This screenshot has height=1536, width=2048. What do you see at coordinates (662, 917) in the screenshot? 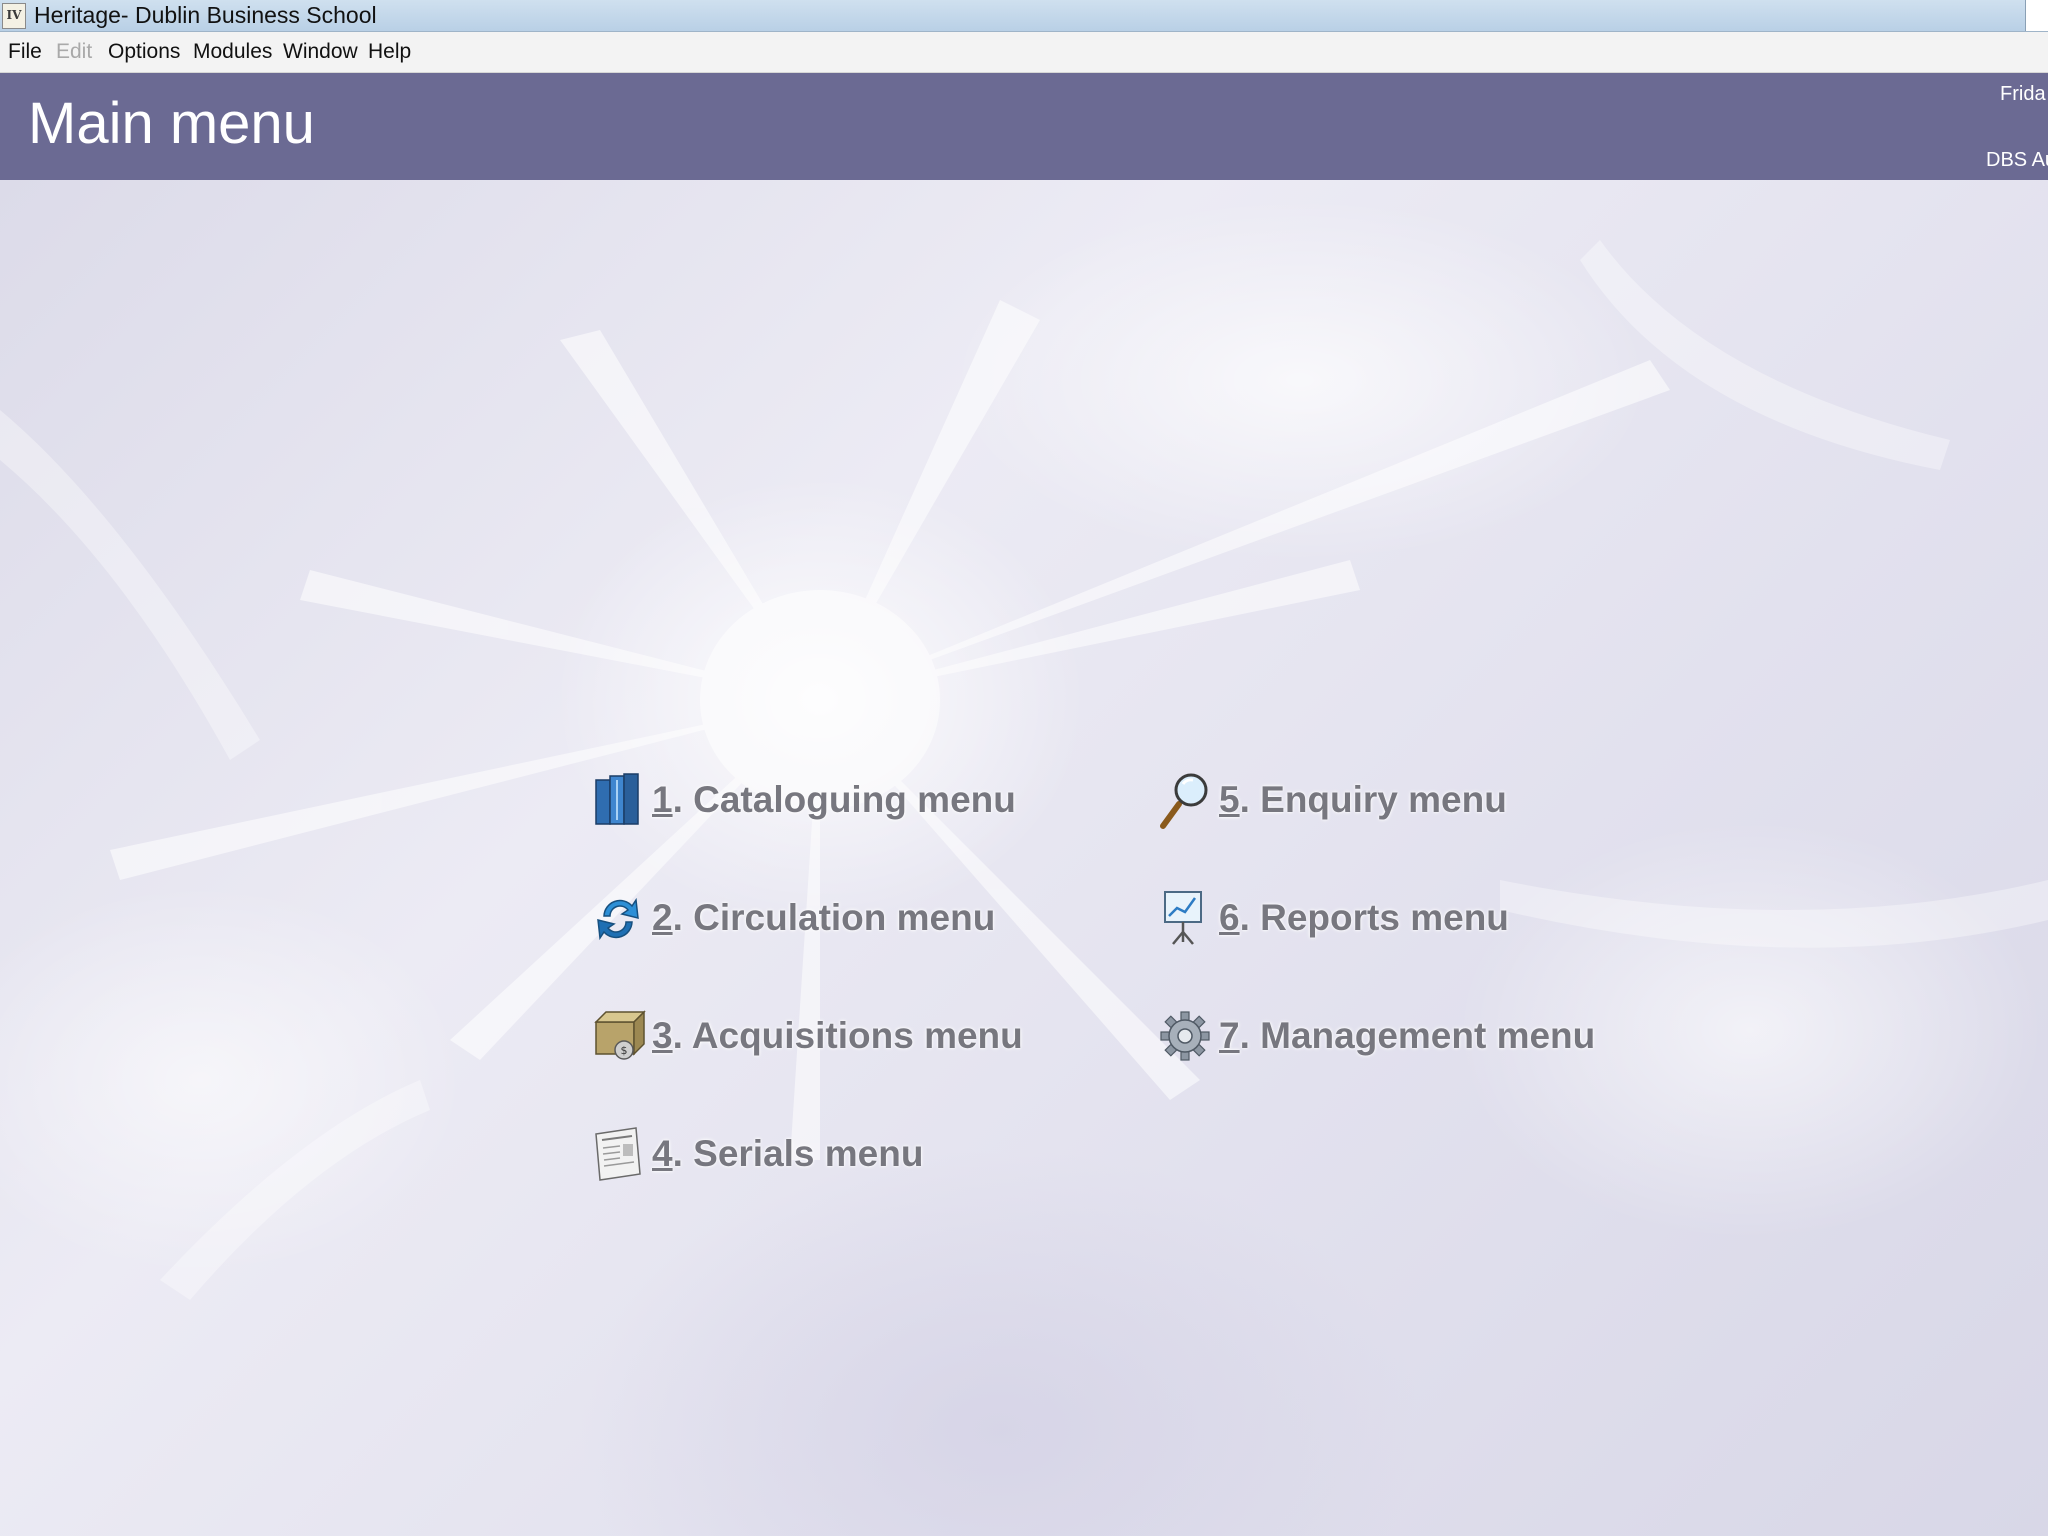
I see `menu-item-number: 2` at bounding box center [662, 917].